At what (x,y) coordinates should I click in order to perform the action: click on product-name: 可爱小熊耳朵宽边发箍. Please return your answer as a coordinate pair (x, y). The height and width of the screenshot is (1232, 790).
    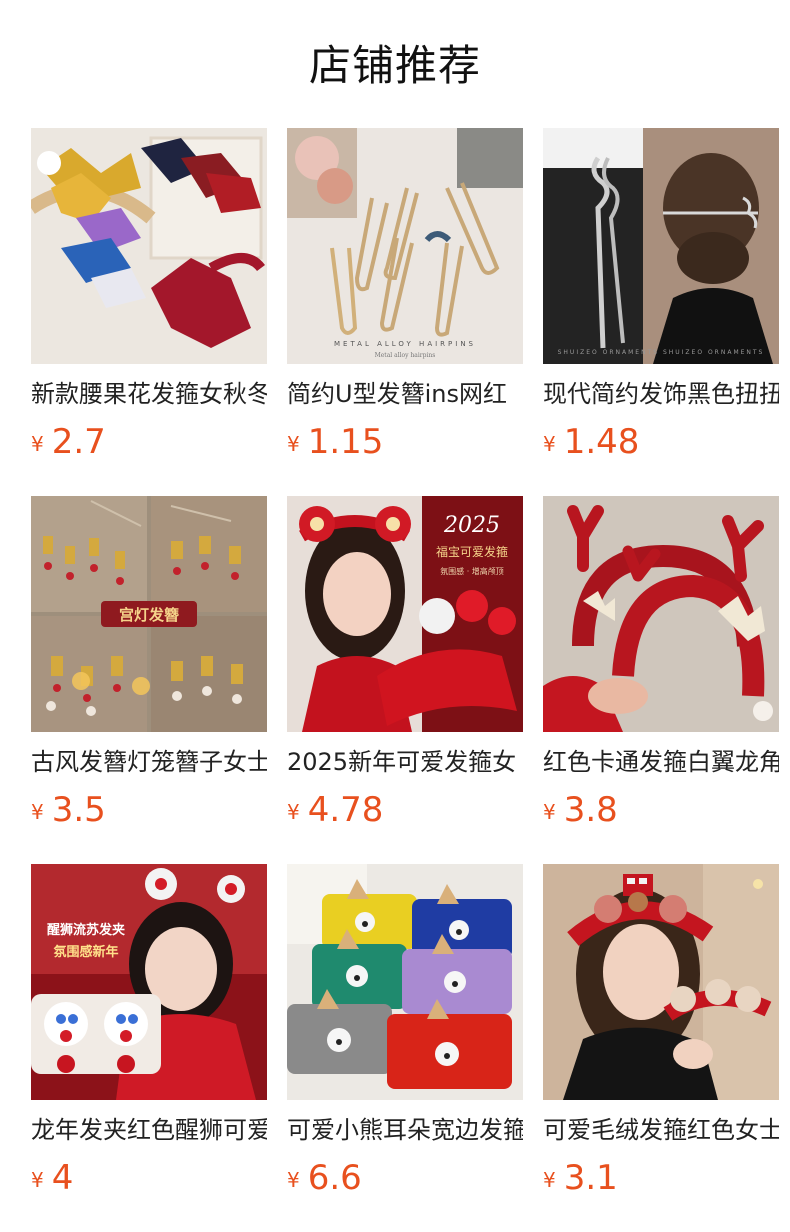
    Looking at the image, I should click on (405, 1130).